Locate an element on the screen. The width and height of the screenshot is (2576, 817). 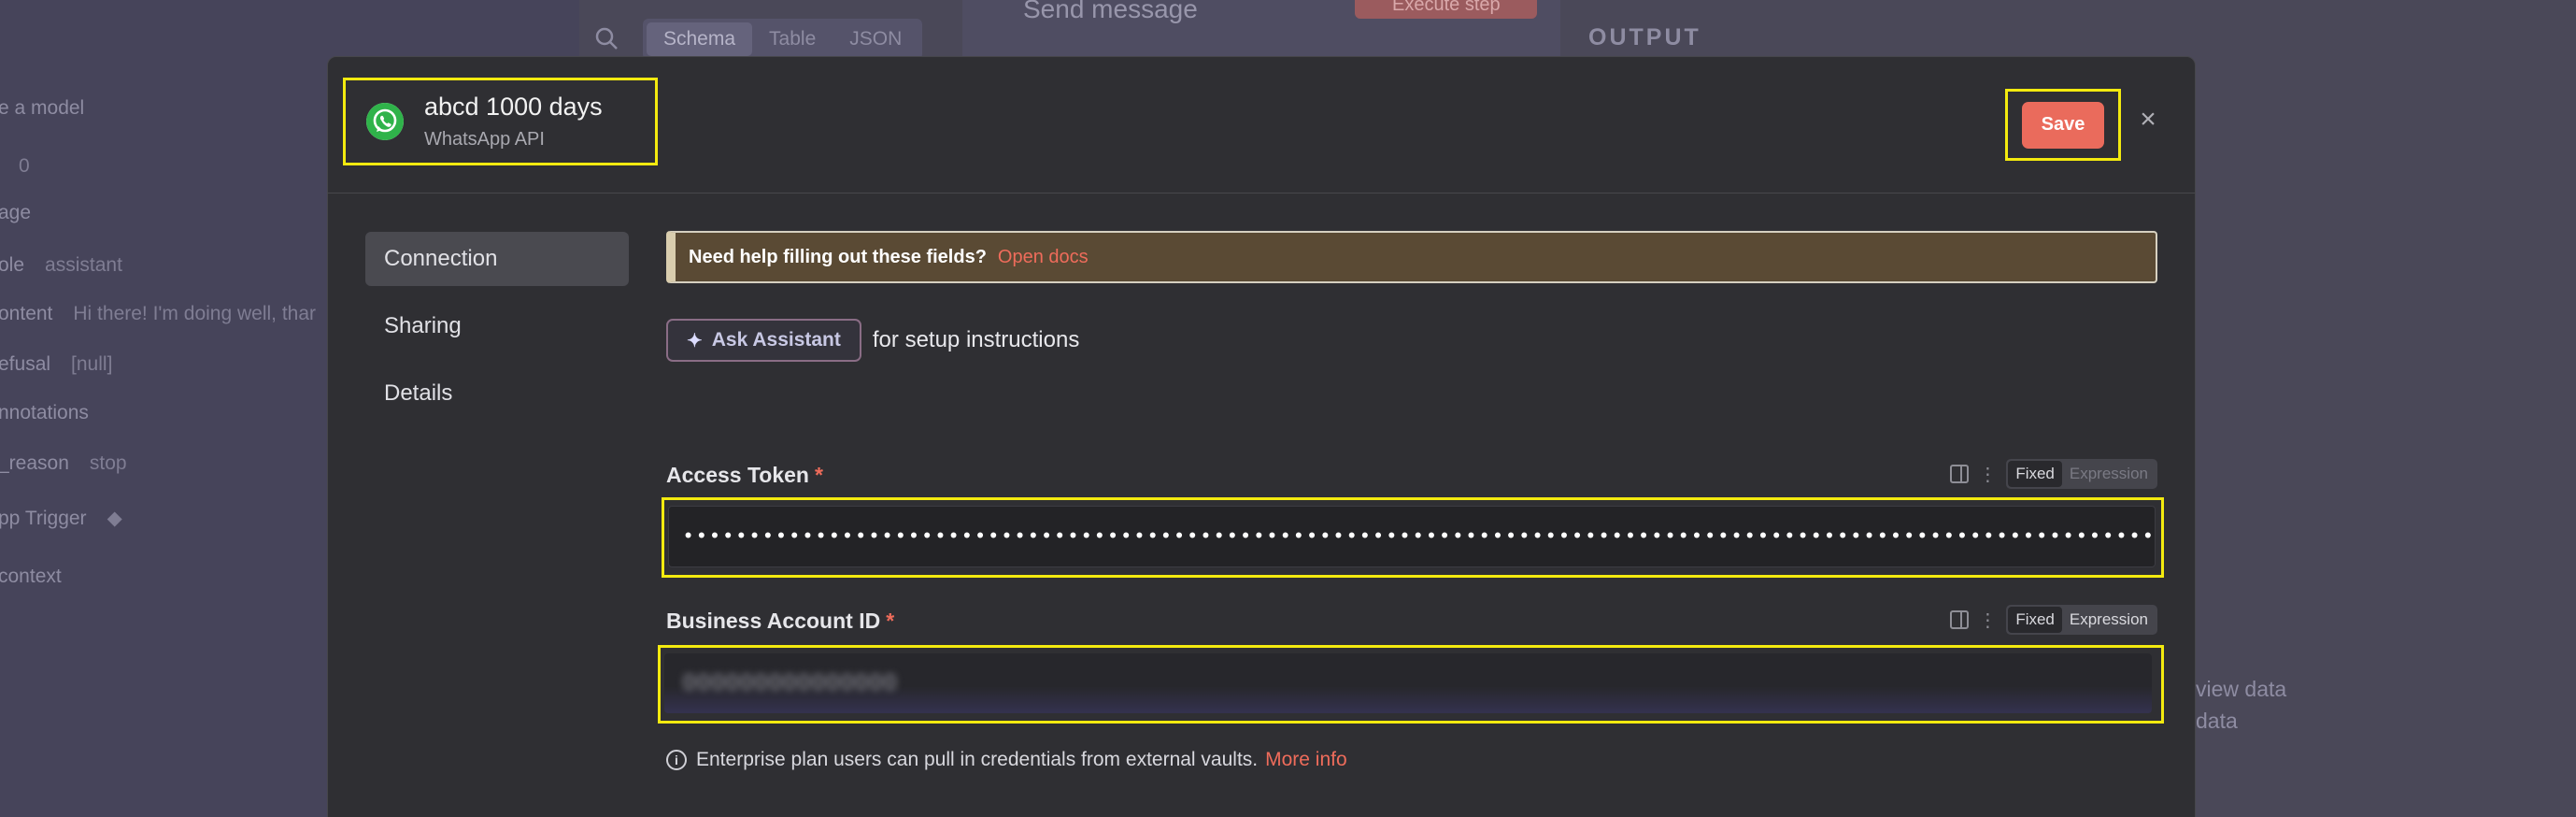
bg-item: efusal [null] is located at coordinates (57, 364).